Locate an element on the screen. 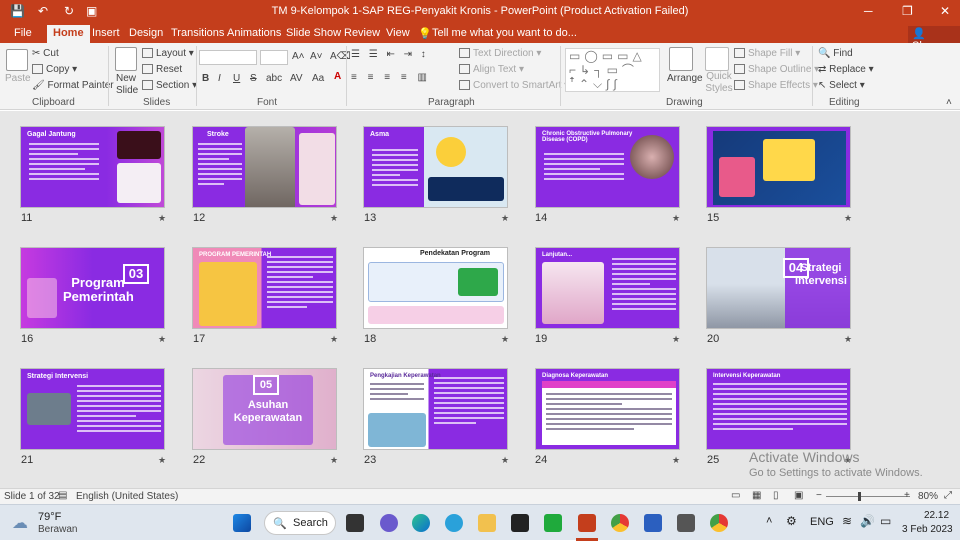 Image resolution: width=960 pixels, height=541 pixels. zoom-level: 80% is located at coordinates (928, 496).